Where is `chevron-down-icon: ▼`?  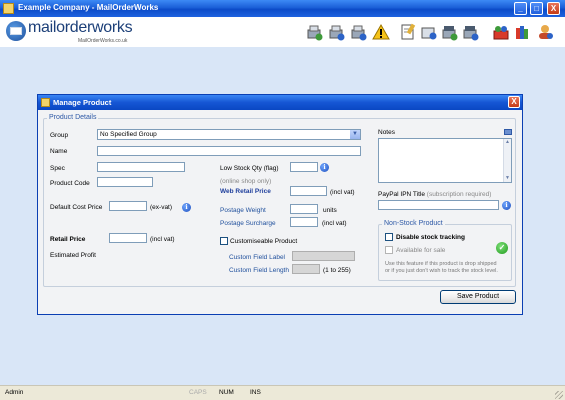
chevron-down-icon: ▼ is located at coordinates (355, 134).